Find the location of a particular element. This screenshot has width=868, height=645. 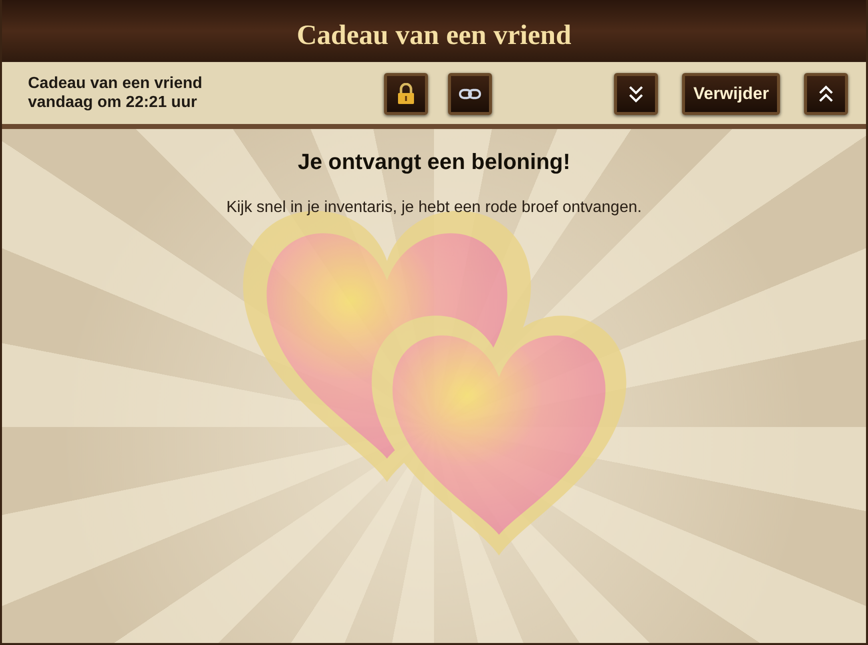

double-chevron-up-icon is located at coordinates (826, 94).